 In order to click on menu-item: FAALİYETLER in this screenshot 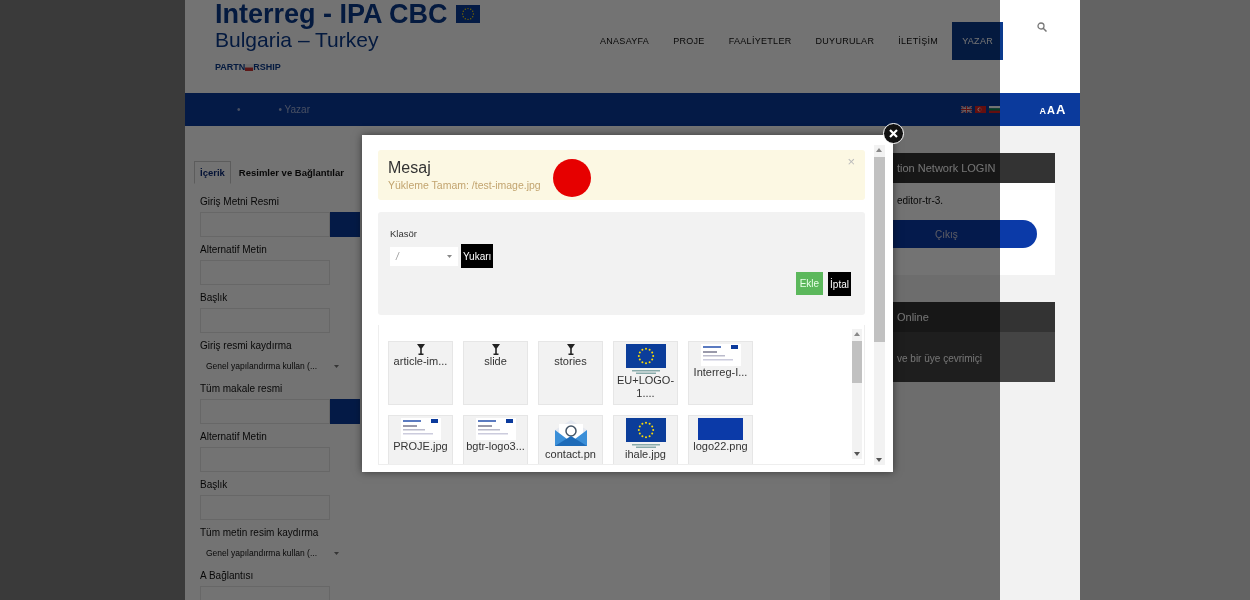, I will do `click(760, 41)`.